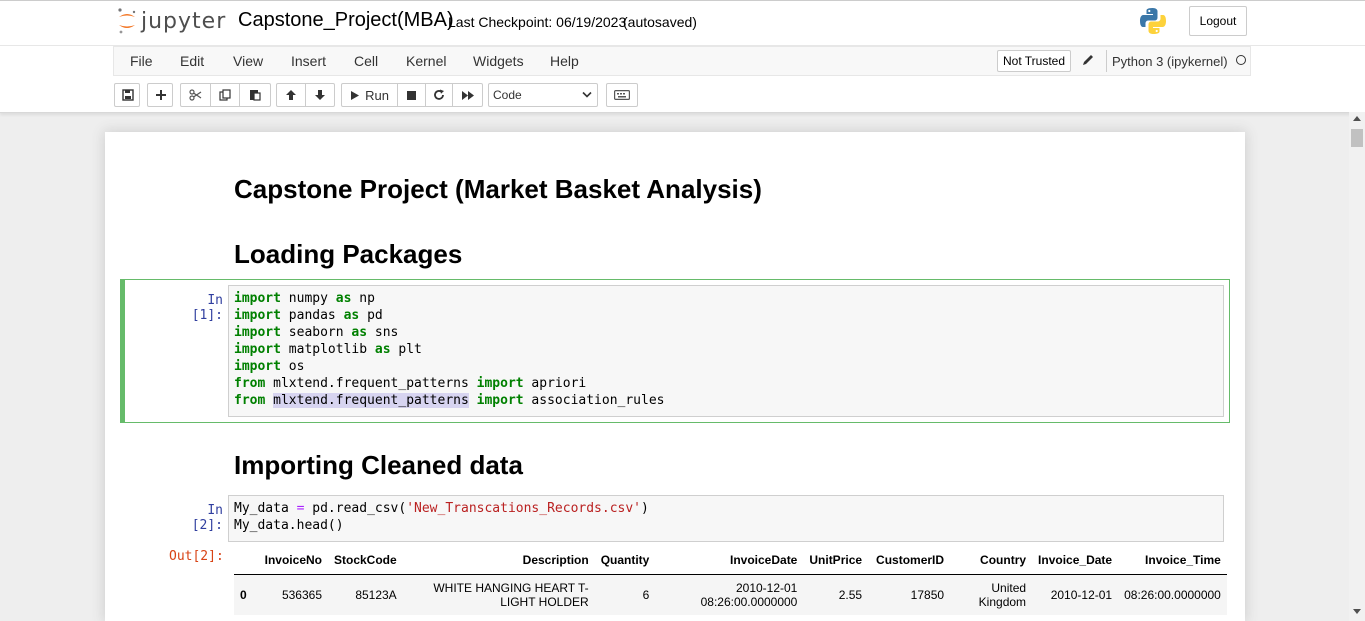 This screenshot has height=621, width=1365. I want to click on scrollbar-thumb, so click(1357, 138).